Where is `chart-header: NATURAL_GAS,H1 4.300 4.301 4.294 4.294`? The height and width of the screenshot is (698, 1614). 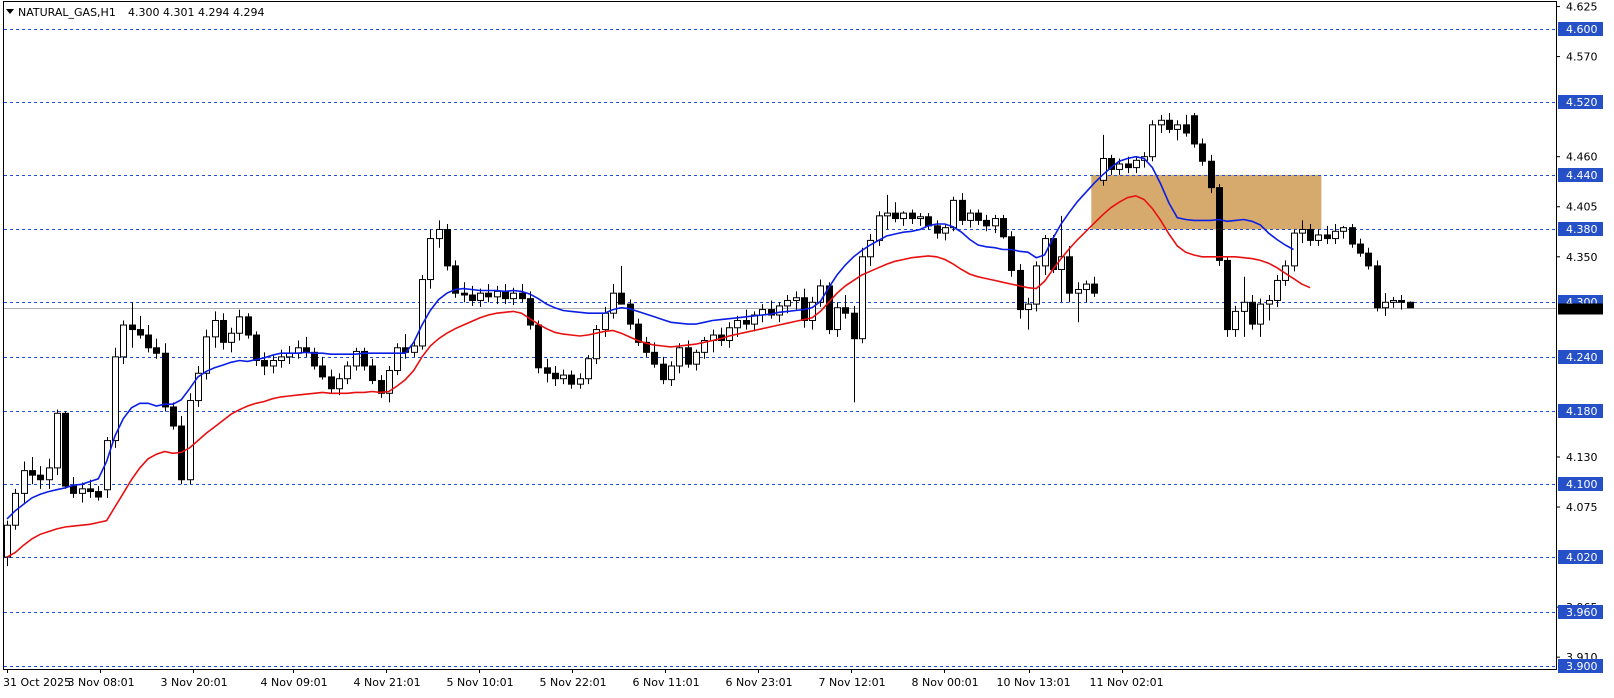 chart-header: NATURAL_GAS,H1 4.300 4.301 4.294 4.294 is located at coordinates (135, 12).